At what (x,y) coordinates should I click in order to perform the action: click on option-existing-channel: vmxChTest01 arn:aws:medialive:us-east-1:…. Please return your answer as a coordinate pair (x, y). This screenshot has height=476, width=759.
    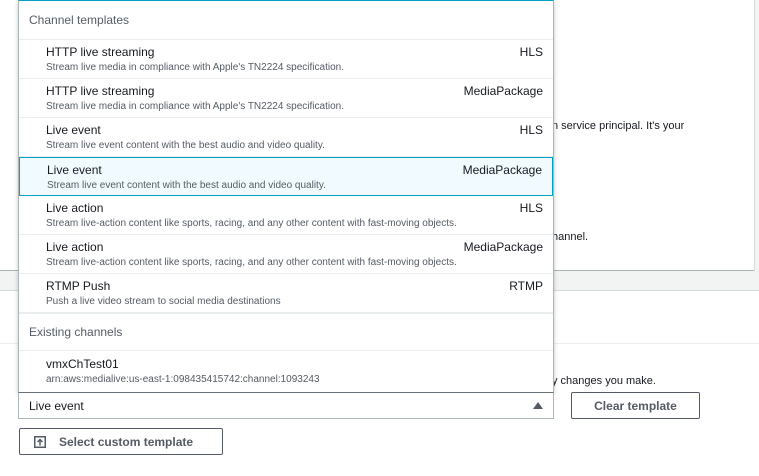
    Looking at the image, I should click on (286, 371).